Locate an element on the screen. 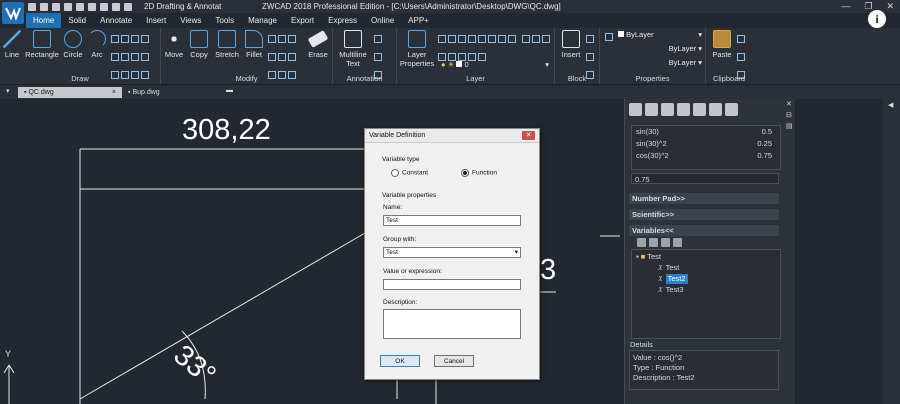  calculator-icon is located at coordinates (677, 242).